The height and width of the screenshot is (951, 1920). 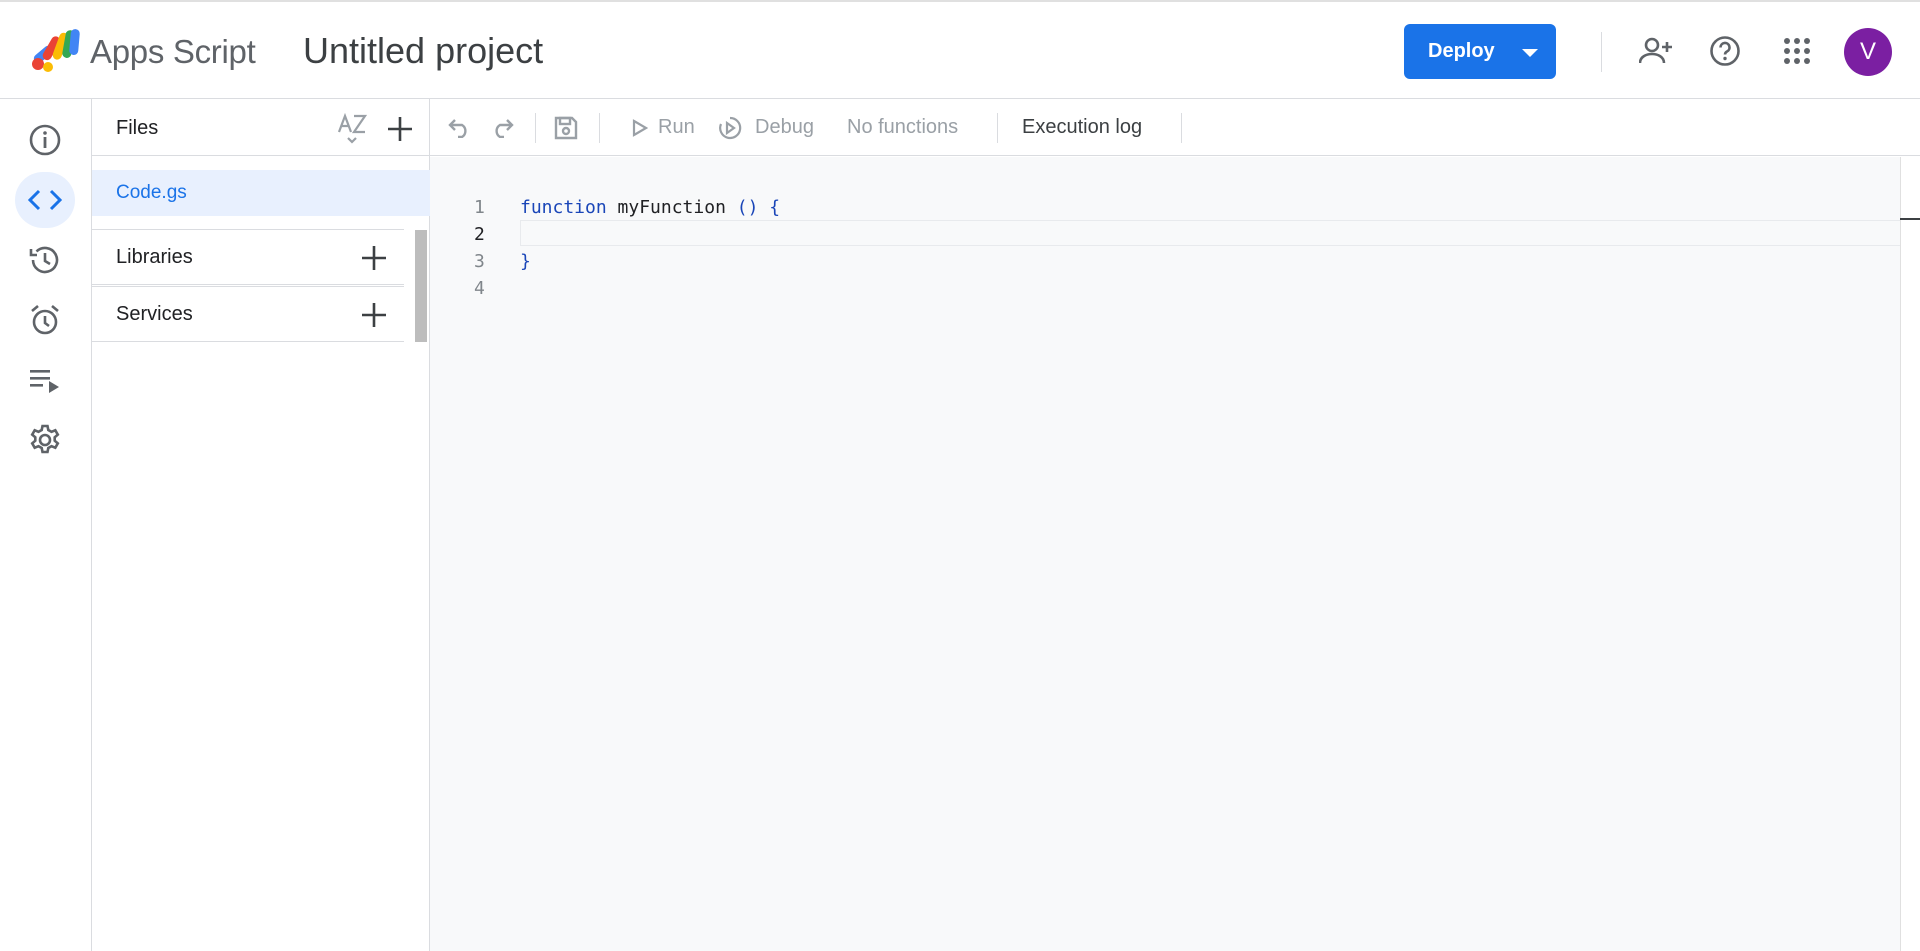 I want to click on redo-icon, so click(x=502, y=128).